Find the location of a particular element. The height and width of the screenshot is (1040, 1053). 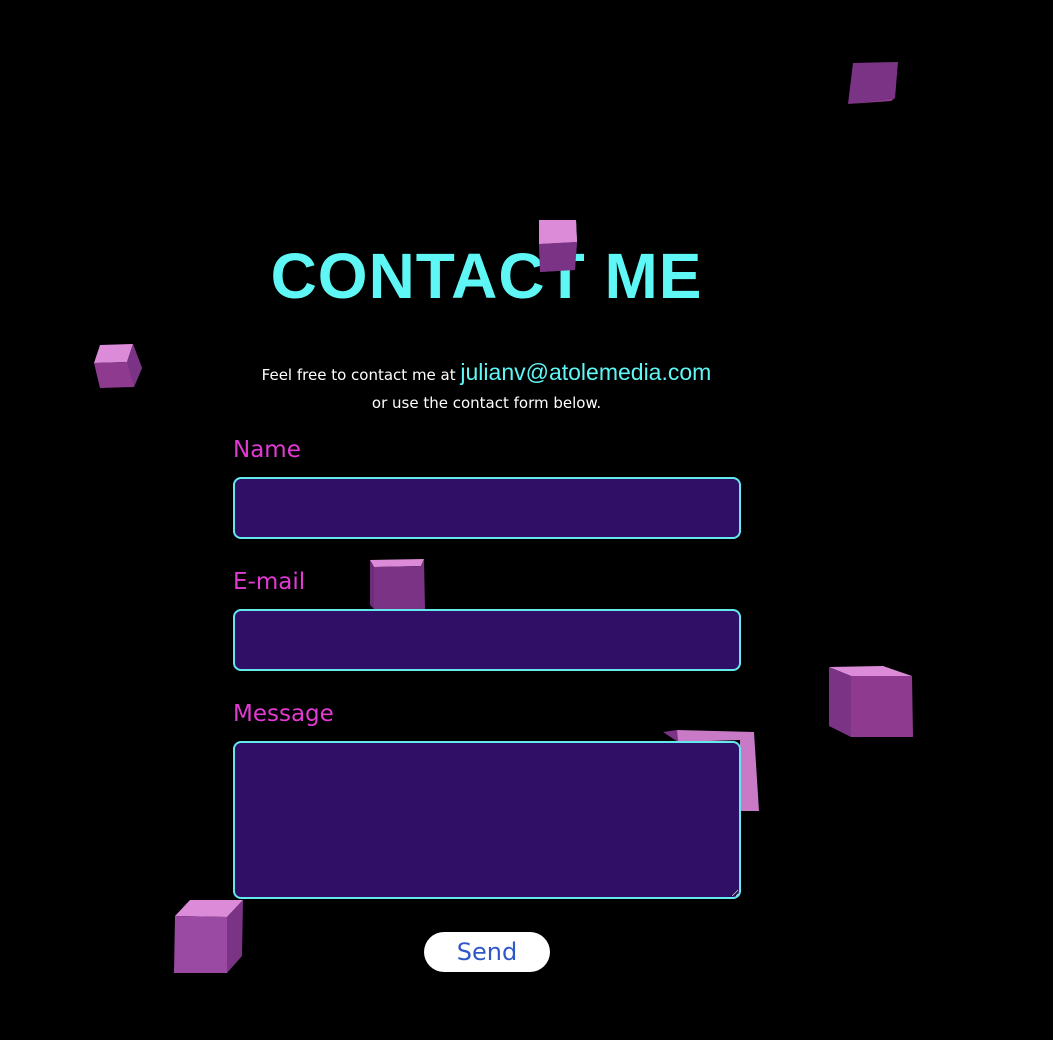

email-link: julianv@atolemedia.com is located at coordinates (585, 372).